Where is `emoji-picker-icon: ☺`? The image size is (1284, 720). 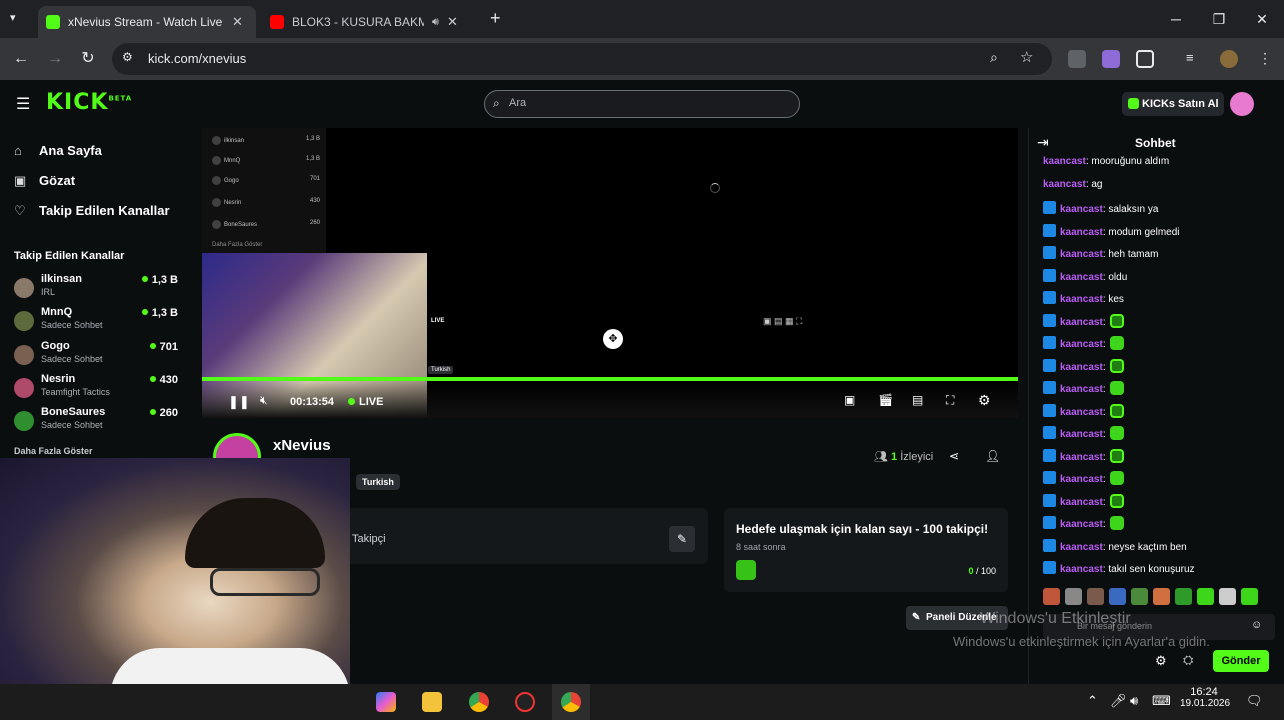
emoji-picker-icon: ☺ is located at coordinates (1256, 625).